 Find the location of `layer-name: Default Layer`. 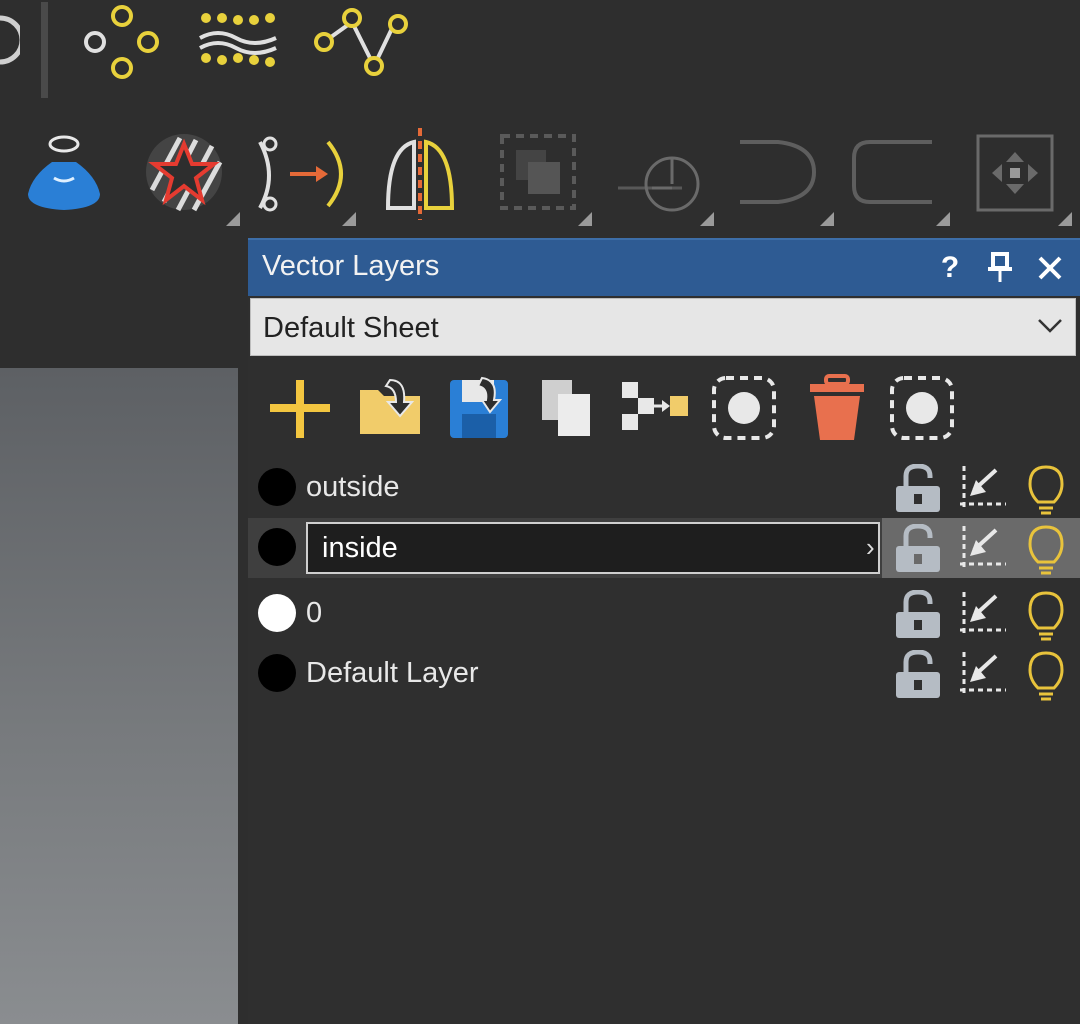

layer-name: Default Layer is located at coordinates (392, 673).